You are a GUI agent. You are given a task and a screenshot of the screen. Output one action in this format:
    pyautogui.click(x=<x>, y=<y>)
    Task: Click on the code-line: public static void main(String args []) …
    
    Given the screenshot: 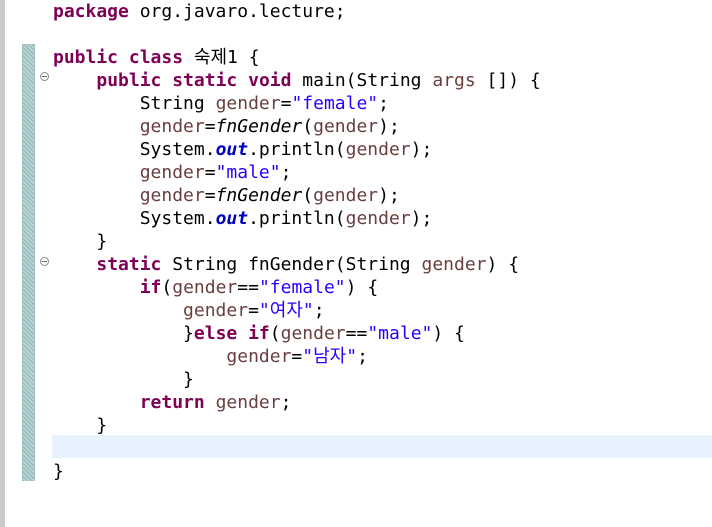 What is the action you would take?
    pyautogui.click(x=297, y=80)
    